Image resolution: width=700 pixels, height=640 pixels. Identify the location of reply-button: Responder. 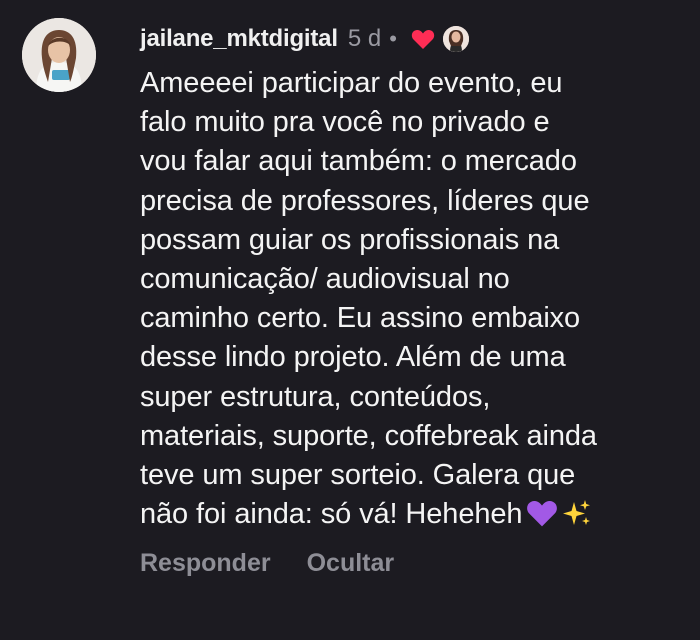
(205, 563).